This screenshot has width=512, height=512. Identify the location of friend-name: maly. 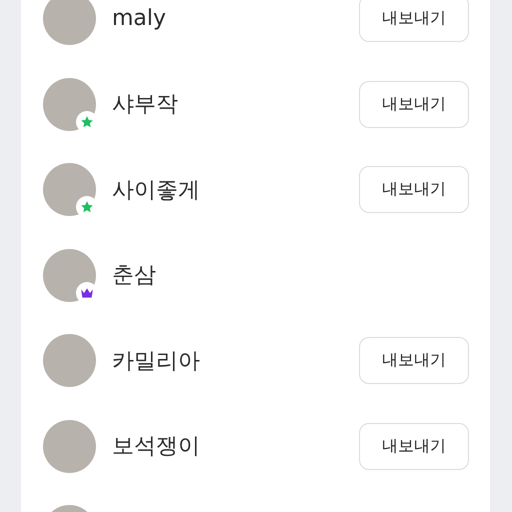
(140, 19).